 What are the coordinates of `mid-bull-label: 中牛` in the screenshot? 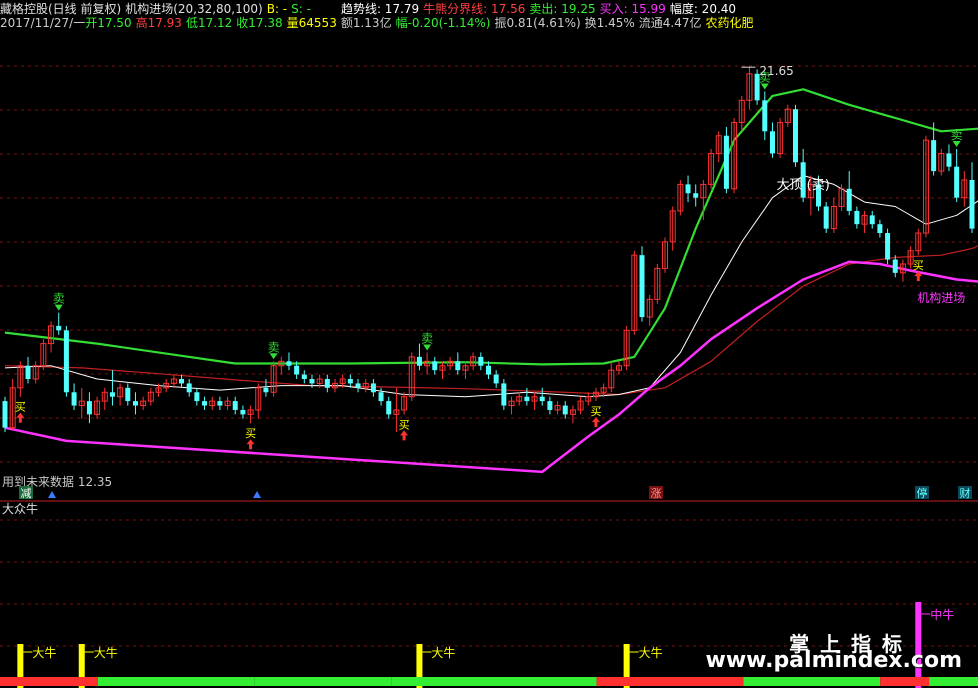 It's located at (942, 614).